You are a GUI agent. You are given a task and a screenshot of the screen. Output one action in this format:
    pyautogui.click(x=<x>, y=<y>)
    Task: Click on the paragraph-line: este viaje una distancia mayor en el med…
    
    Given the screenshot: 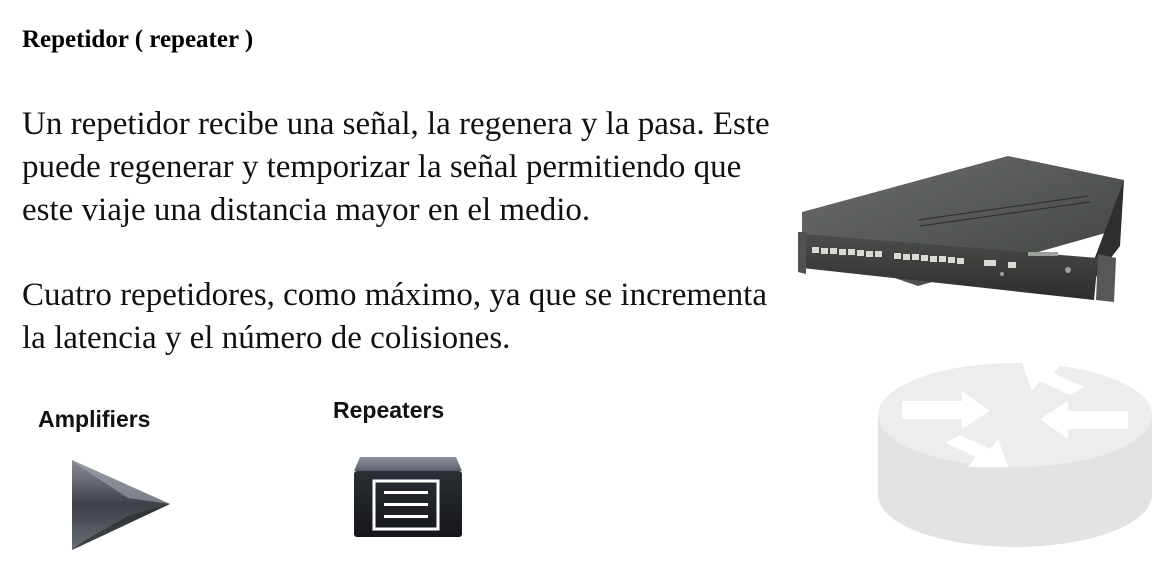 What is the action you would take?
    pyautogui.click(x=306, y=210)
    